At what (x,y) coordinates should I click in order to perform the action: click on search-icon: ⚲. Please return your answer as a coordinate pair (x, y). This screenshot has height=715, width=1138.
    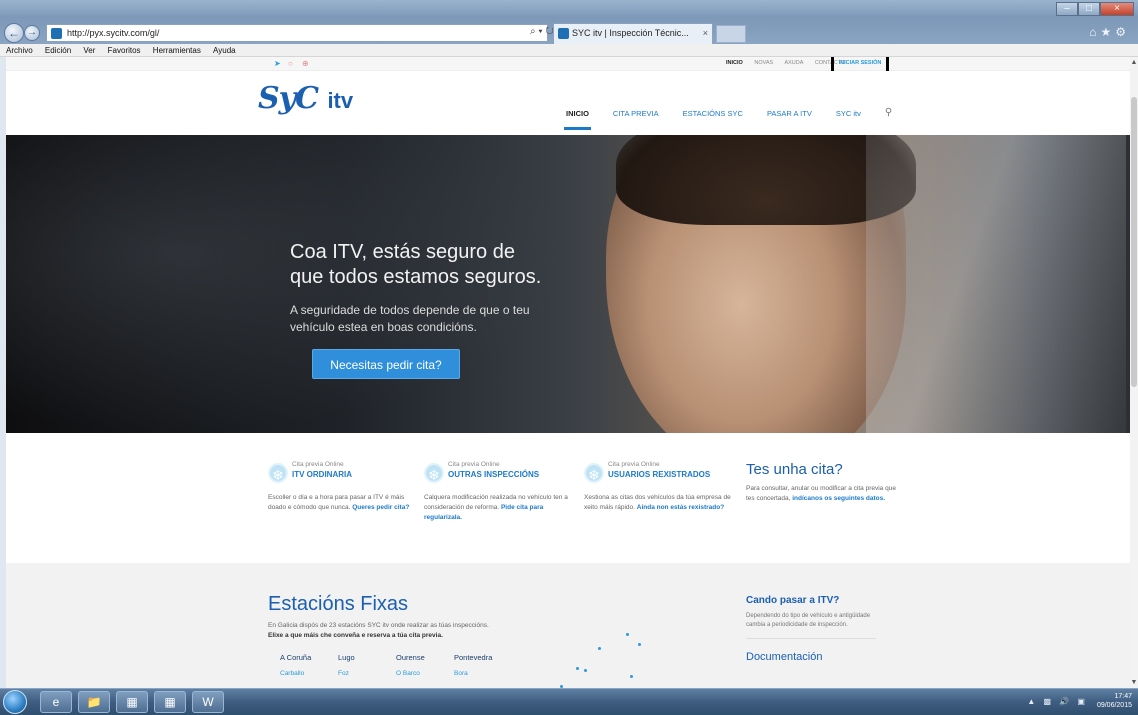
    Looking at the image, I should click on (888, 121).